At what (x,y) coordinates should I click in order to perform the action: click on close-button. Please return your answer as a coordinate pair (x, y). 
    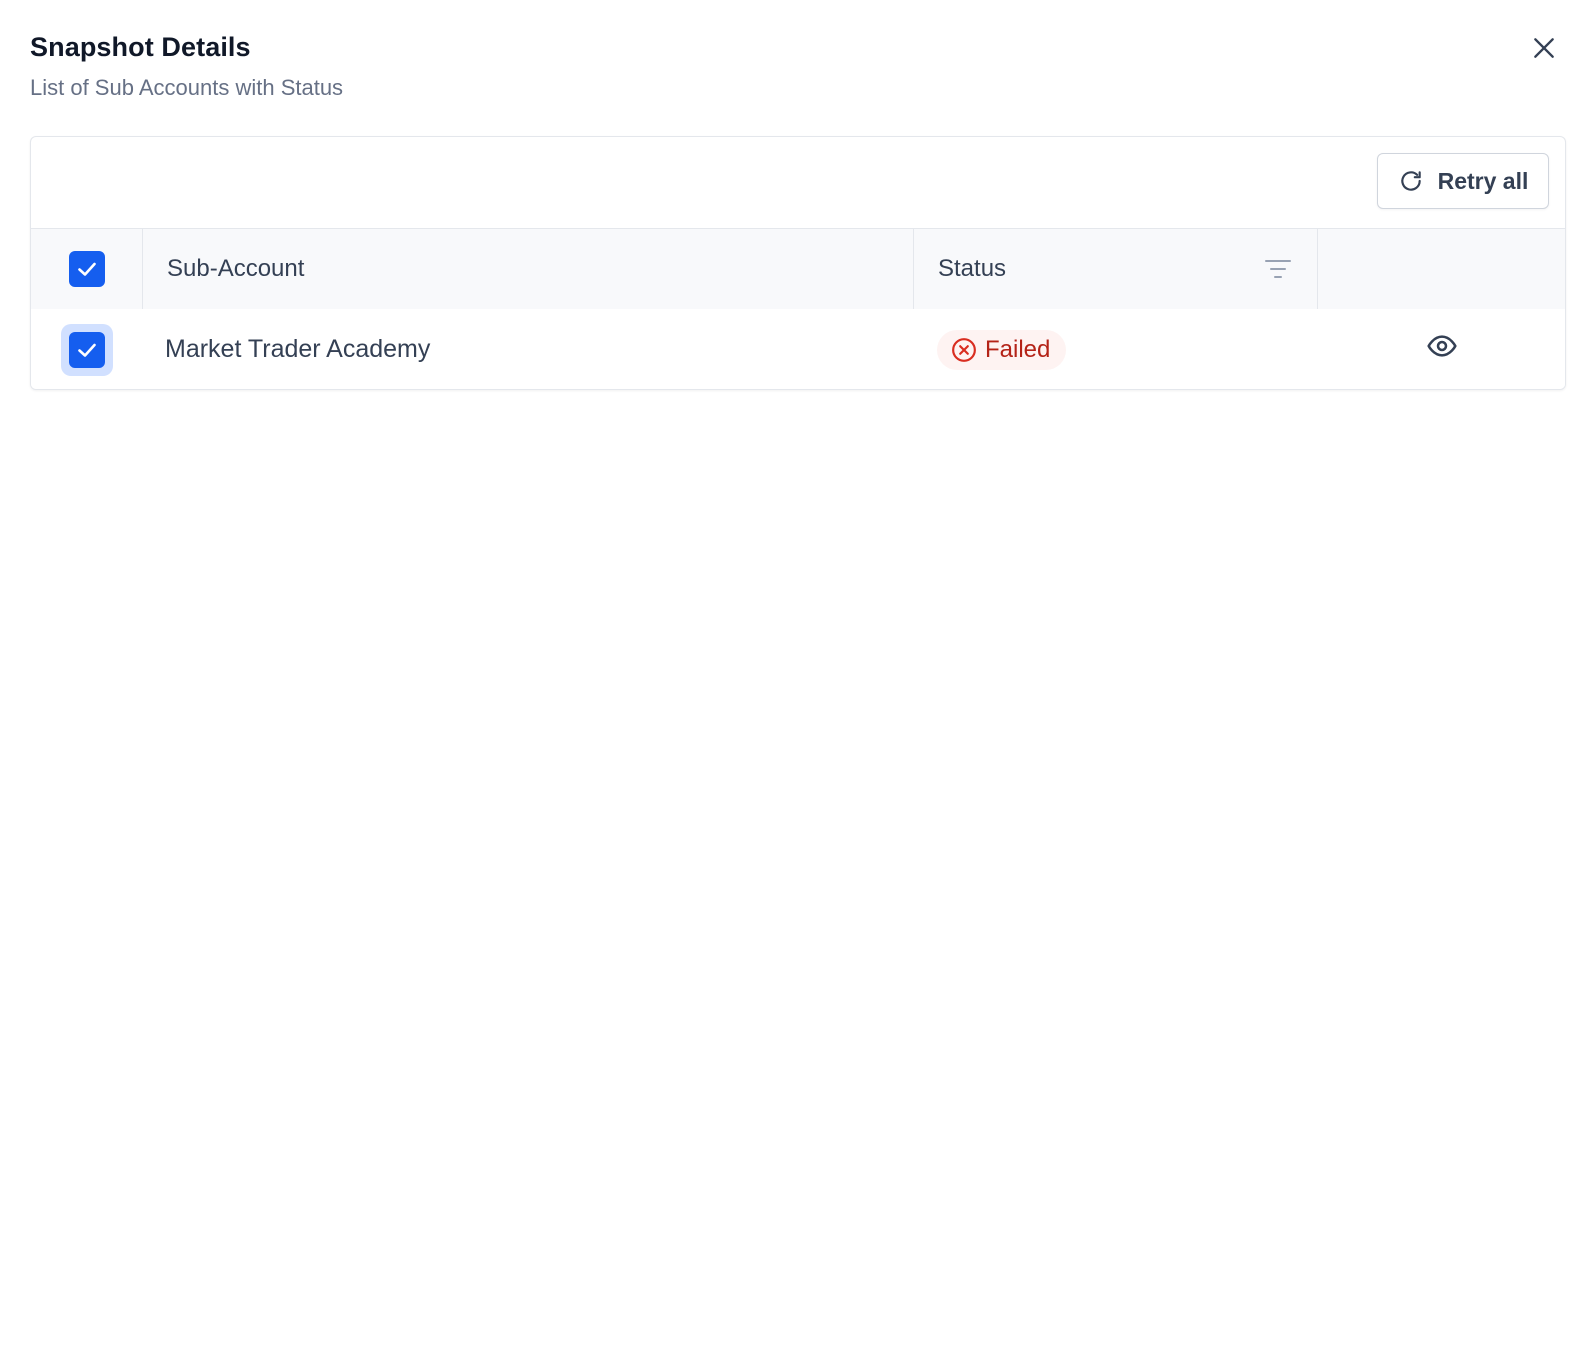
    Looking at the image, I should click on (1544, 50).